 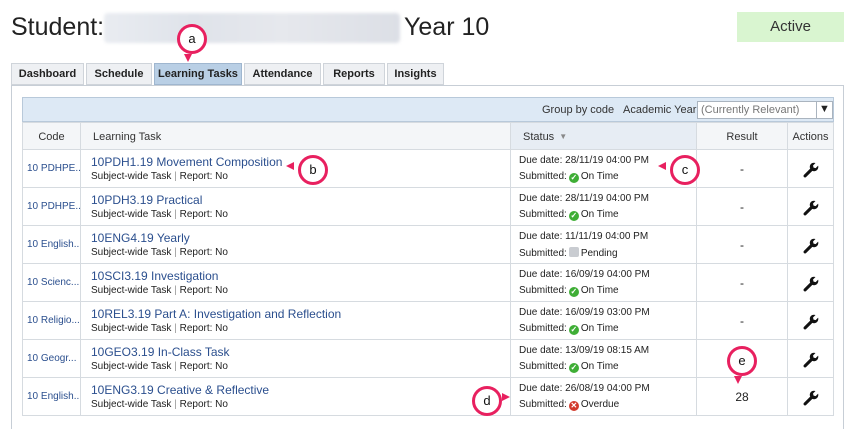 I want to click on group-by-code-toggle: Group by code, so click(x=578, y=110).